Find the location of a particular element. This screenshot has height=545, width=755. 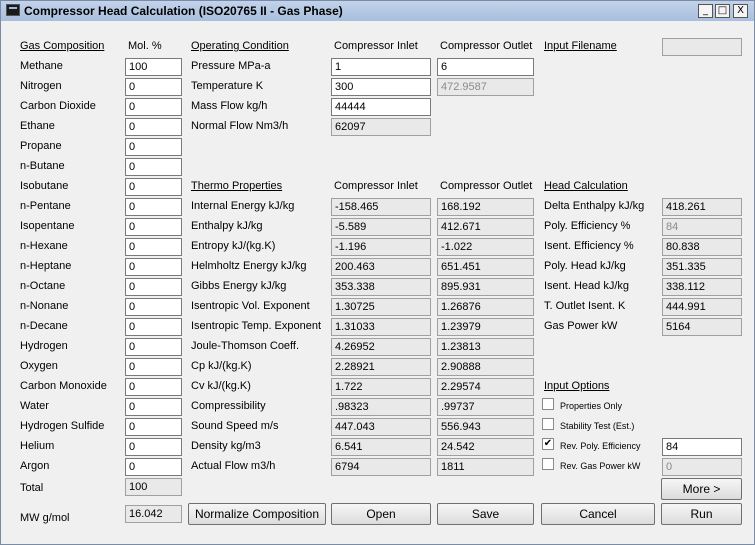

outlet-temperature-field: 472.9587 is located at coordinates (485, 87).